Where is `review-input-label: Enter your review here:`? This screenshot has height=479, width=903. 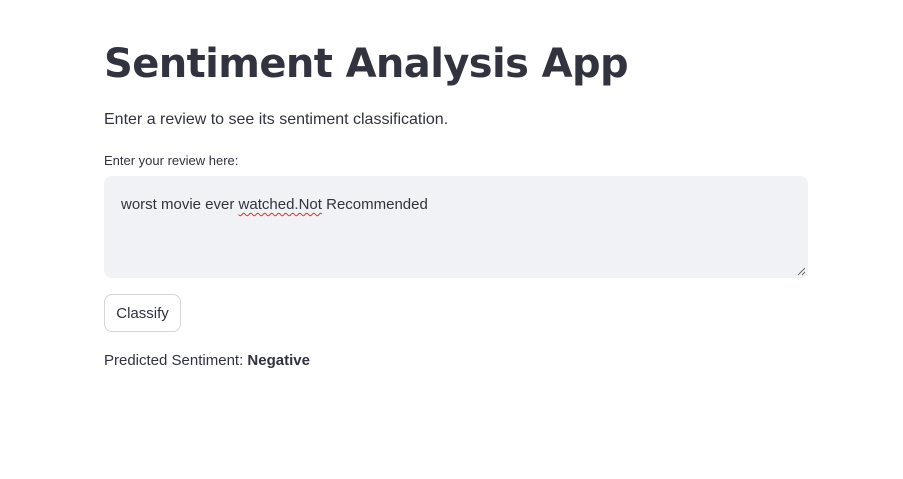 review-input-label: Enter your review here: is located at coordinates (171, 160).